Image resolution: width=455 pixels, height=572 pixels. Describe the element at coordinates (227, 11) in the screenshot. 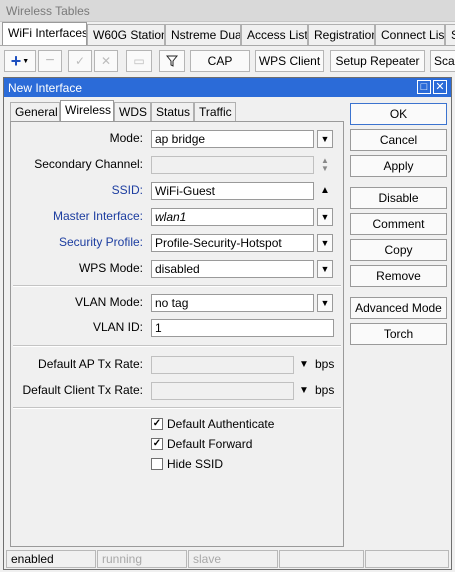

I see `window-title: Wireless Tables` at that location.